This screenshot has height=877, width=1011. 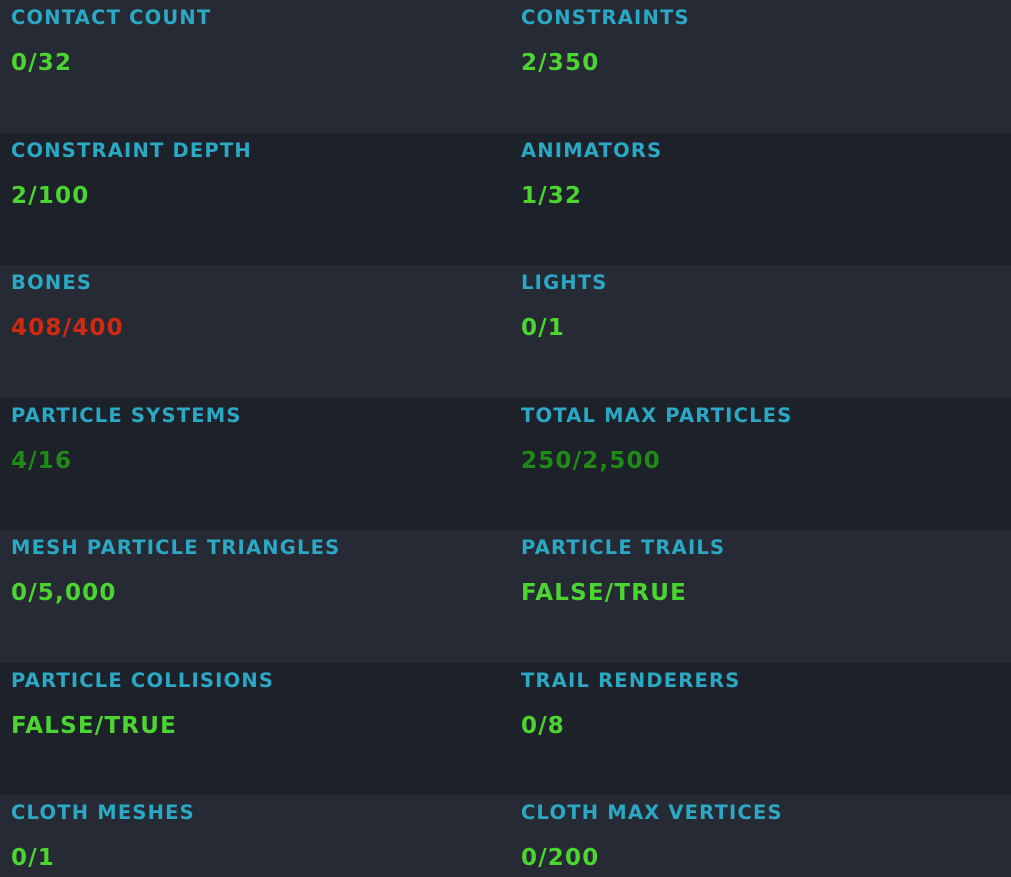 I want to click on stat-label: PARTICLE COLLISIONS, so click(x=143, y=680).